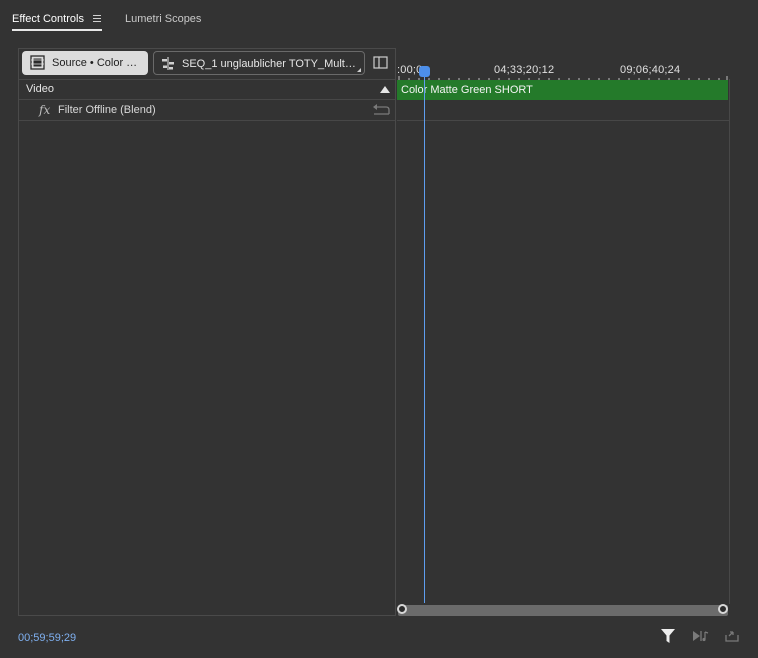  Describe the element at coordinates (563, 610) in the screenshot. I see `timeline-zoom-scrollbar` at that location.